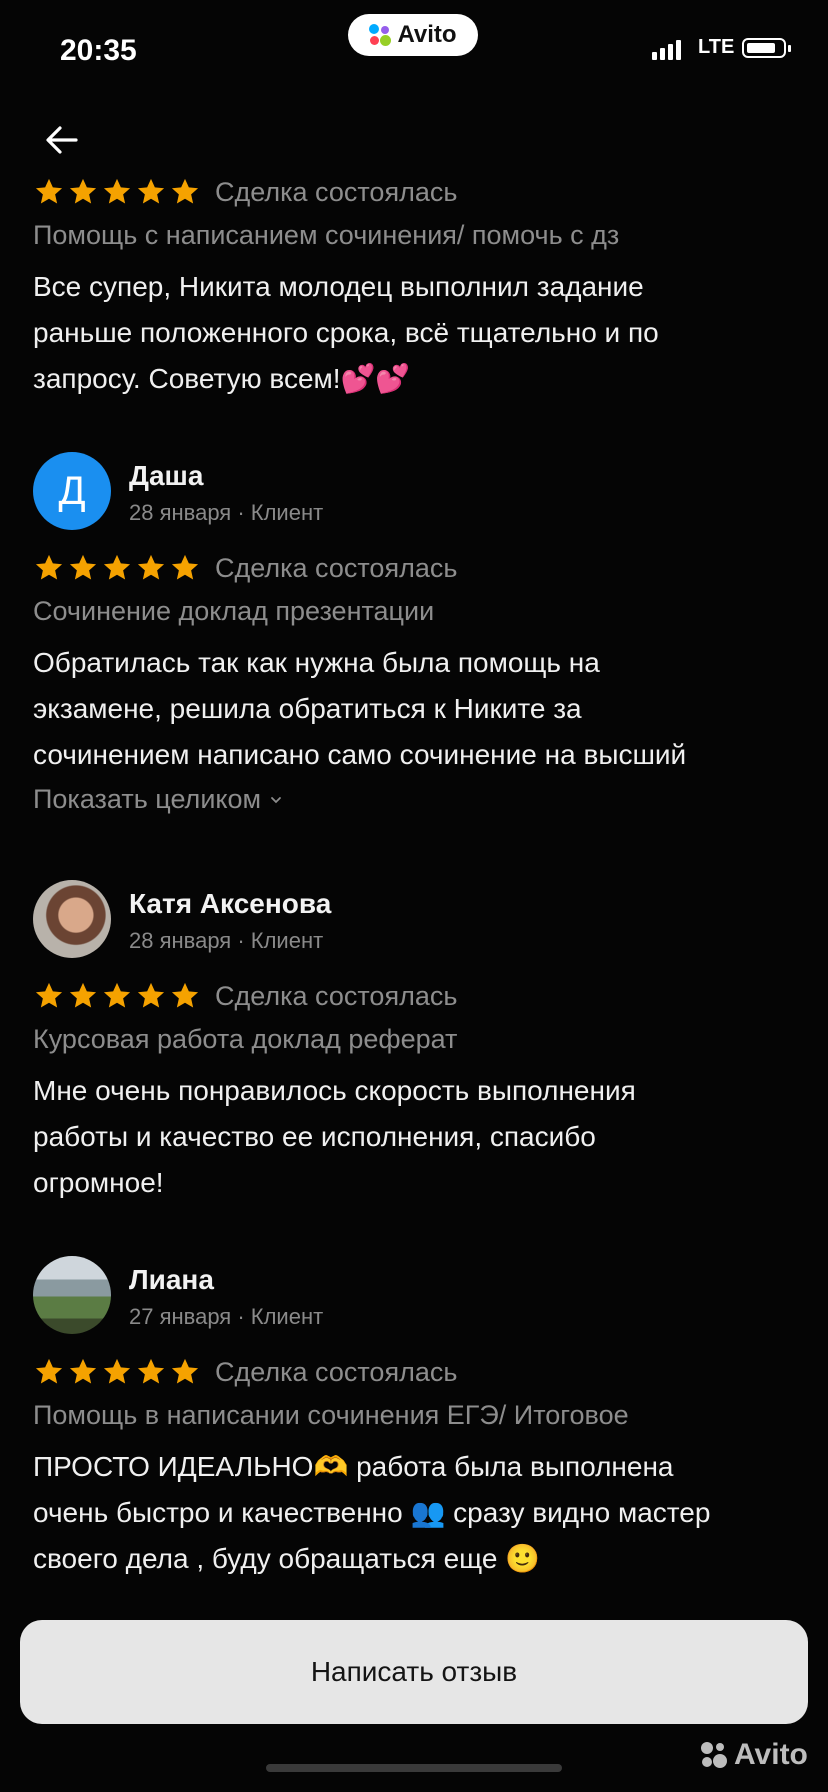  Describe the element at coordinates (171, 1280) in the screenshot. I see `author-name: Лиана` at that location.